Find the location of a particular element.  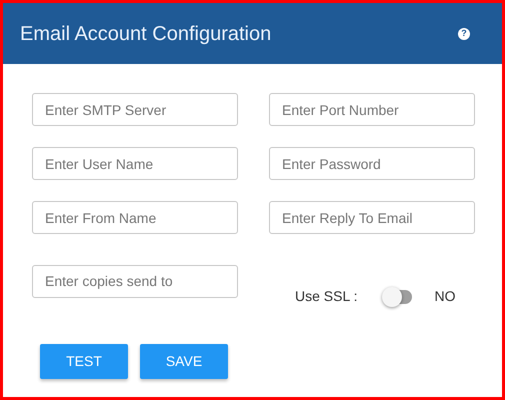

input-field: Enter User Name is located at coordinates (135, 163).